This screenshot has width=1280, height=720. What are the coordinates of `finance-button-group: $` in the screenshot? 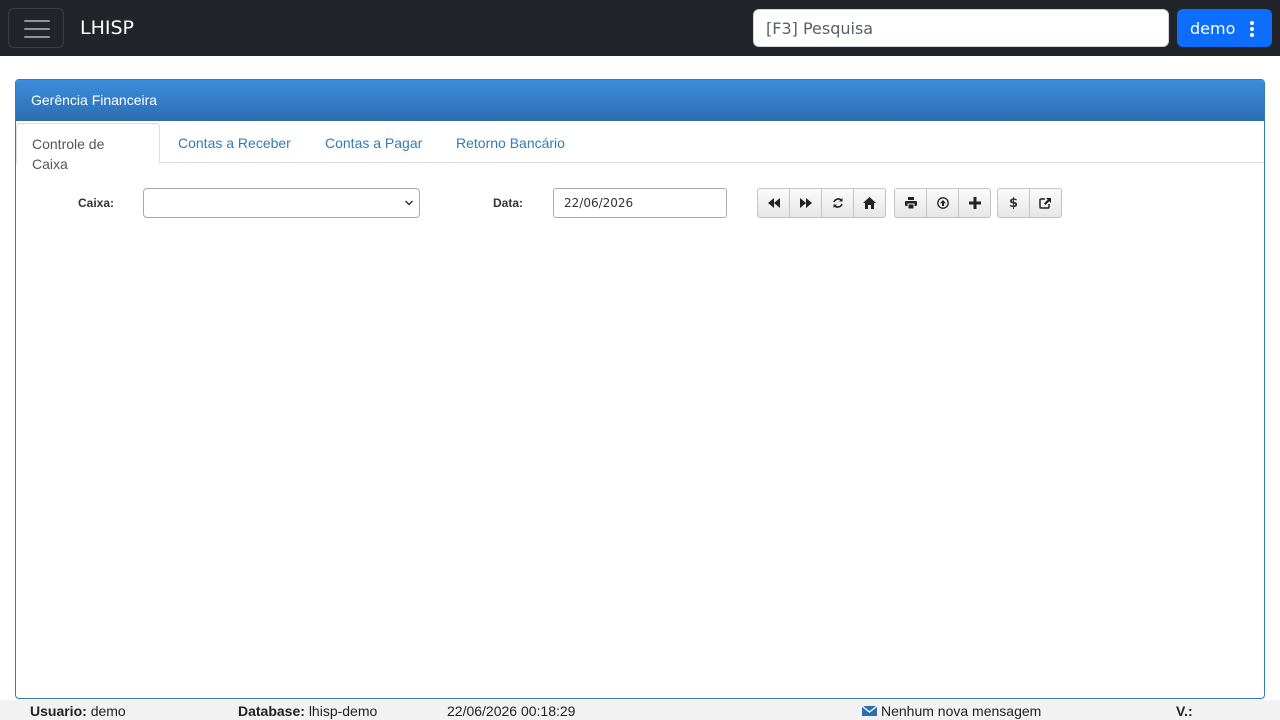 It's located at (1029, 203).